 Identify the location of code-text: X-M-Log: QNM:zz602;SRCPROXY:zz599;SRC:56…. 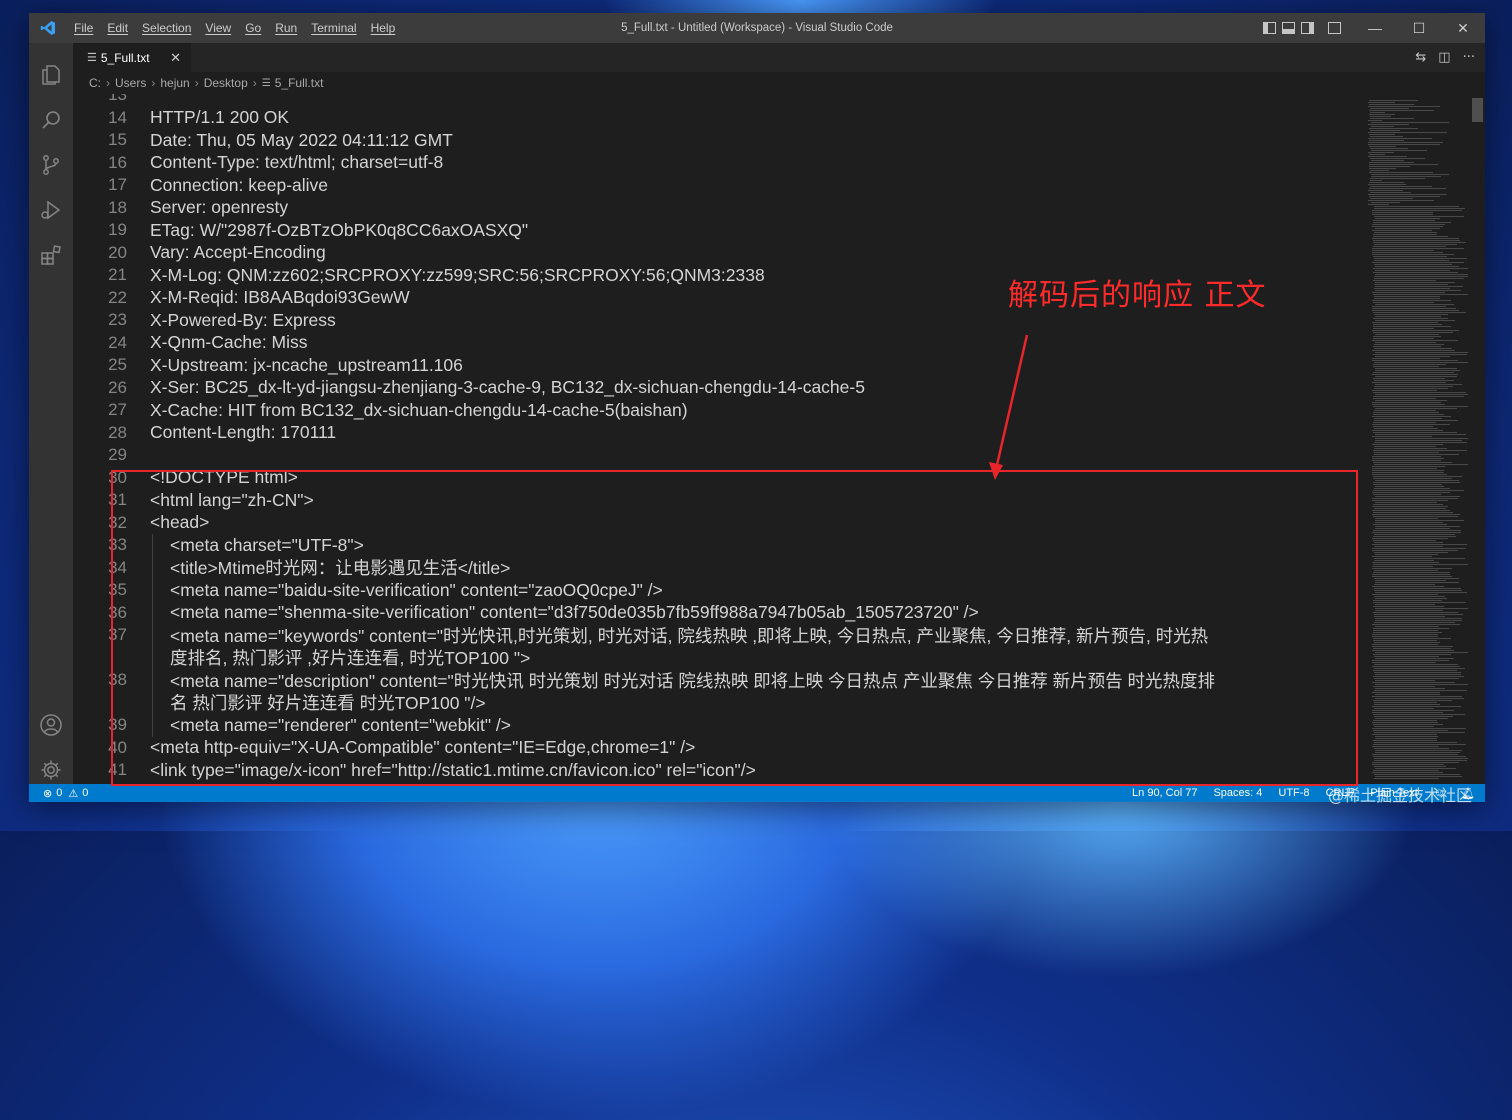
(457, 274).